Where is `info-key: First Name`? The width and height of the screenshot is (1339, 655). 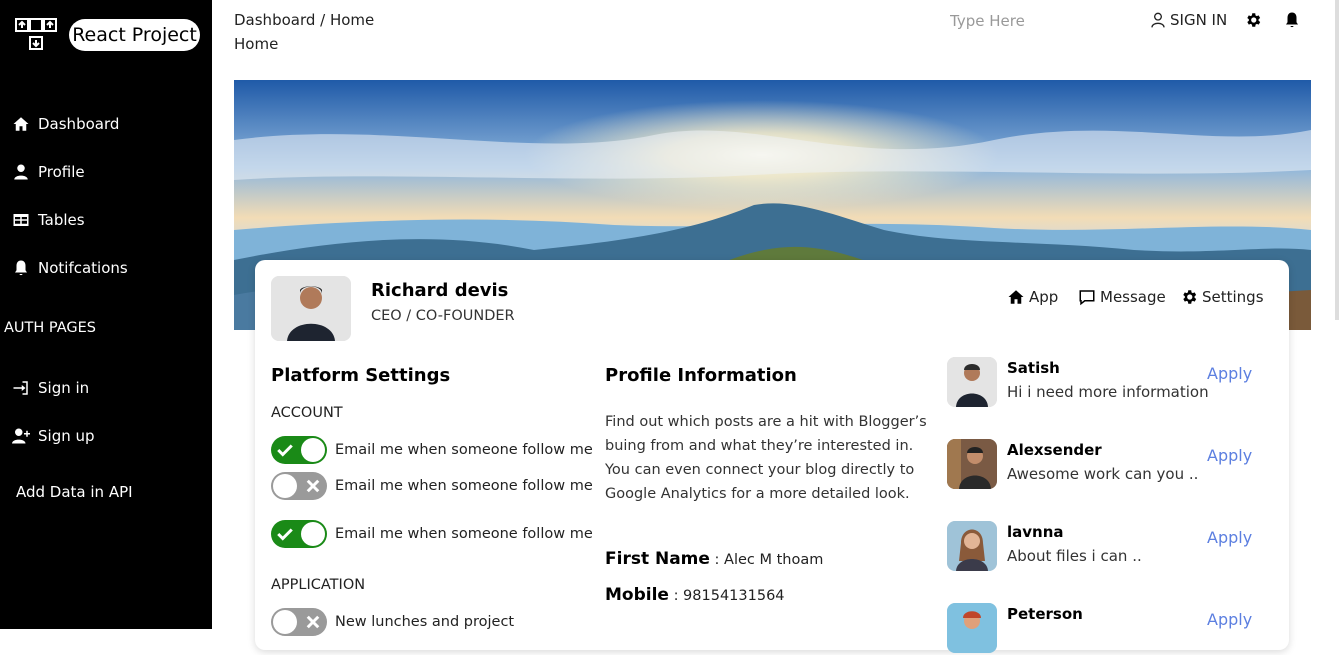 info-key: First Name is located at coordinates (657, 559).